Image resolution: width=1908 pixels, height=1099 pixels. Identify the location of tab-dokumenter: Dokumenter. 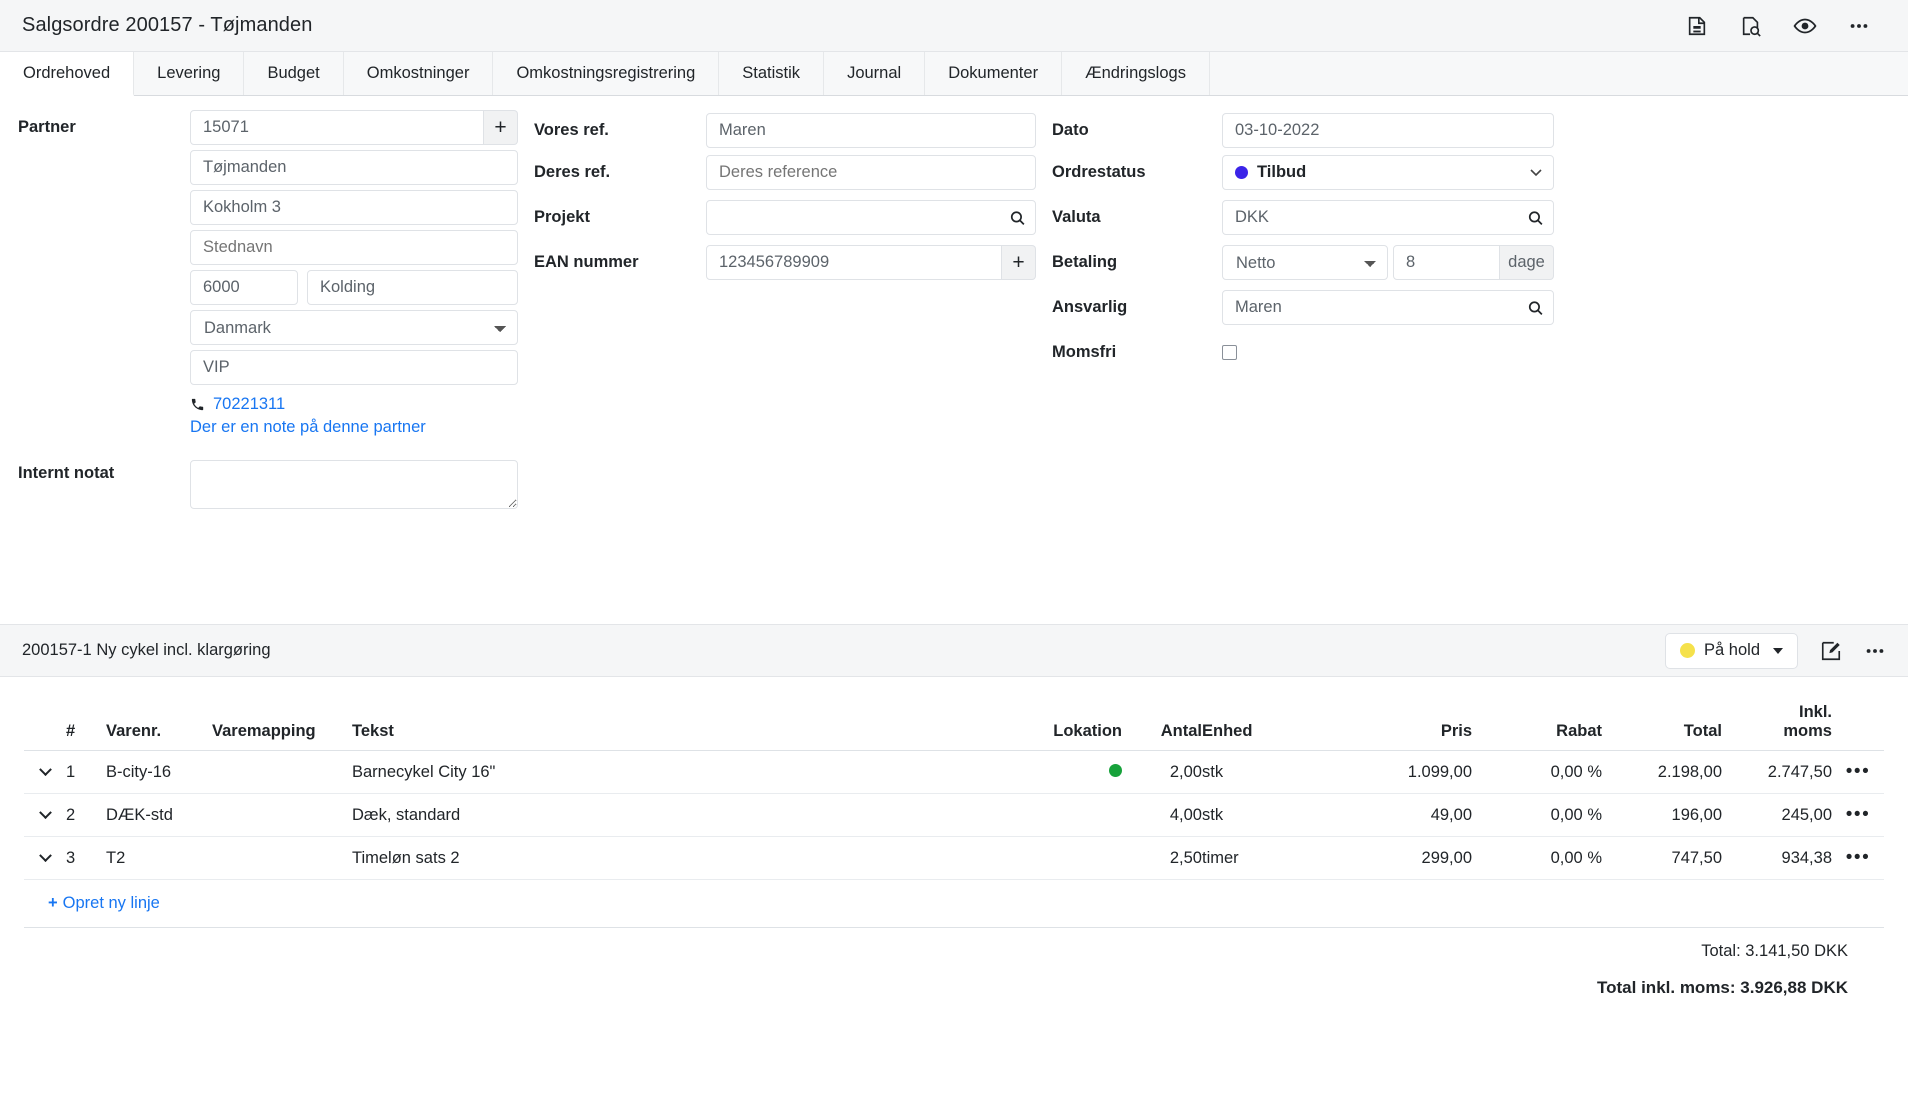
(994, 73).